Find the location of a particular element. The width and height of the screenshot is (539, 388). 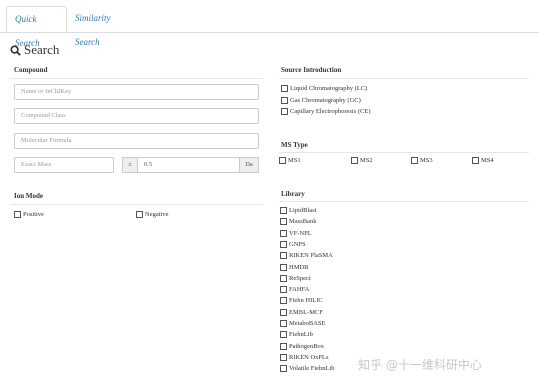

source-gc-checkbox: Gas Chromatography (GC) is located at coordinates (321, 100).